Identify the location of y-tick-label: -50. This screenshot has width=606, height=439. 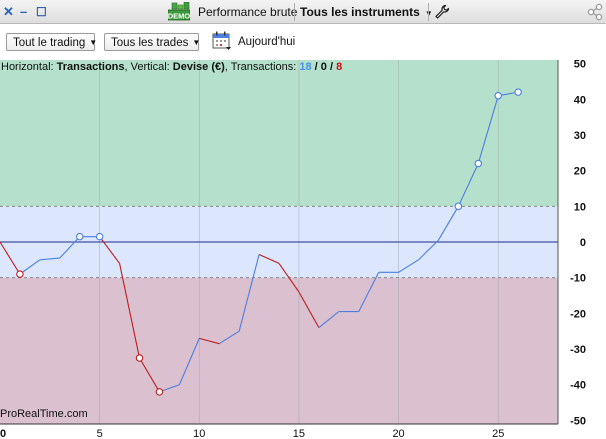
(578, 421).